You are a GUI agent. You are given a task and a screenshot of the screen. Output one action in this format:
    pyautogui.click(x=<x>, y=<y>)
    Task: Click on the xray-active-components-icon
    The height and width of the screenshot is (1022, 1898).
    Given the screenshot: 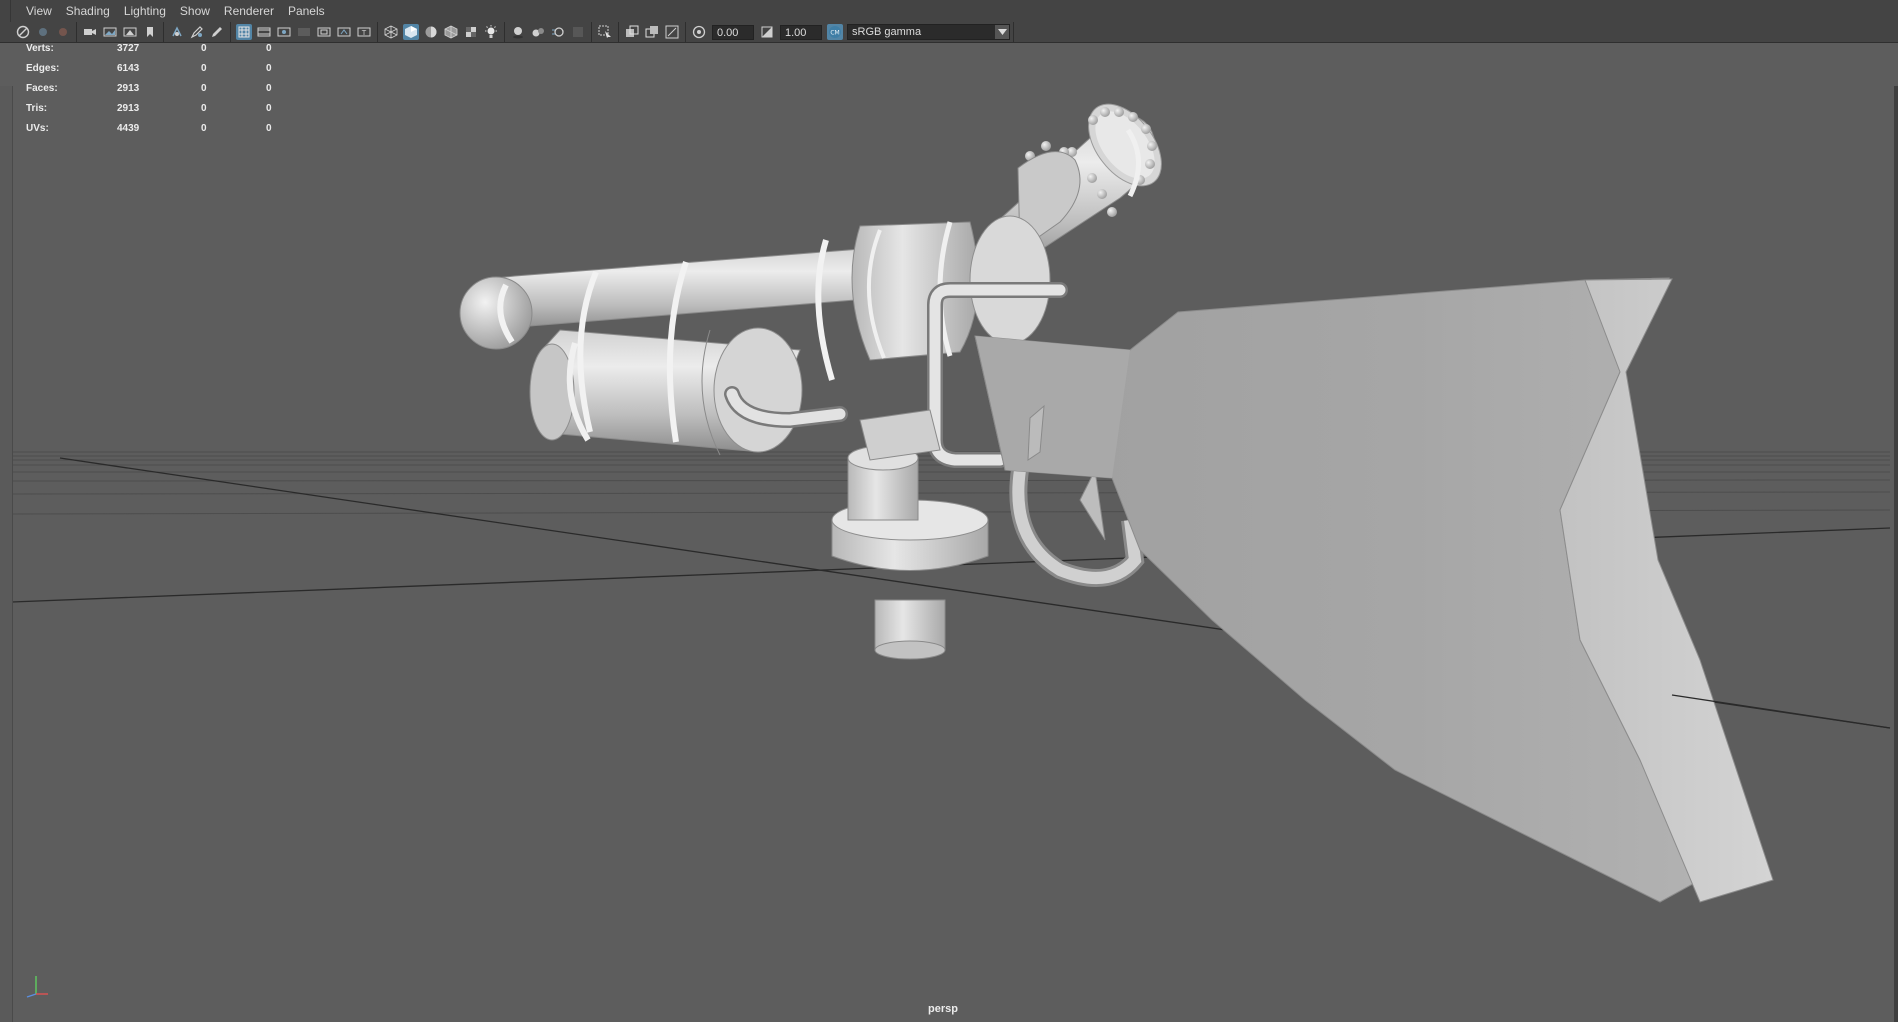 What is the action you would take?
    pyautogui.click(x=652, y=32)
    